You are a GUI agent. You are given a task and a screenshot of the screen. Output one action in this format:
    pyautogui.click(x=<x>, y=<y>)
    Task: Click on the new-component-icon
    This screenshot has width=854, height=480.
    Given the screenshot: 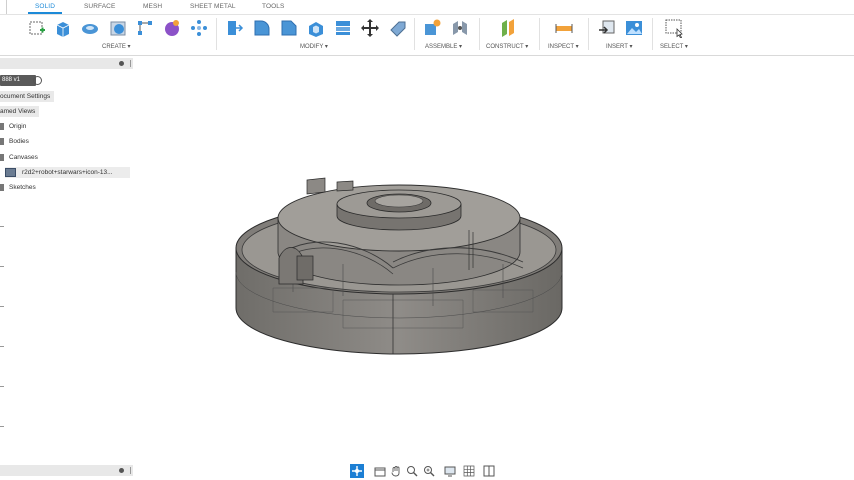 What is the action you would take?
    pyautogui.click(x=432, y=28)
    